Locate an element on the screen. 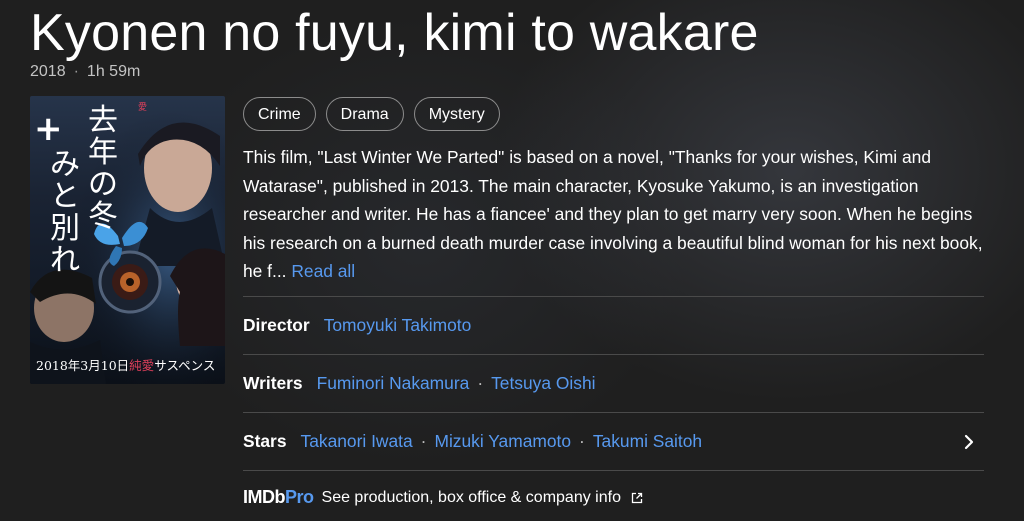 Image resolution: width=1024 pixels, height=521 pixels. title-meta: 2018 · 1h 59m is located at coordinates (85, 72).